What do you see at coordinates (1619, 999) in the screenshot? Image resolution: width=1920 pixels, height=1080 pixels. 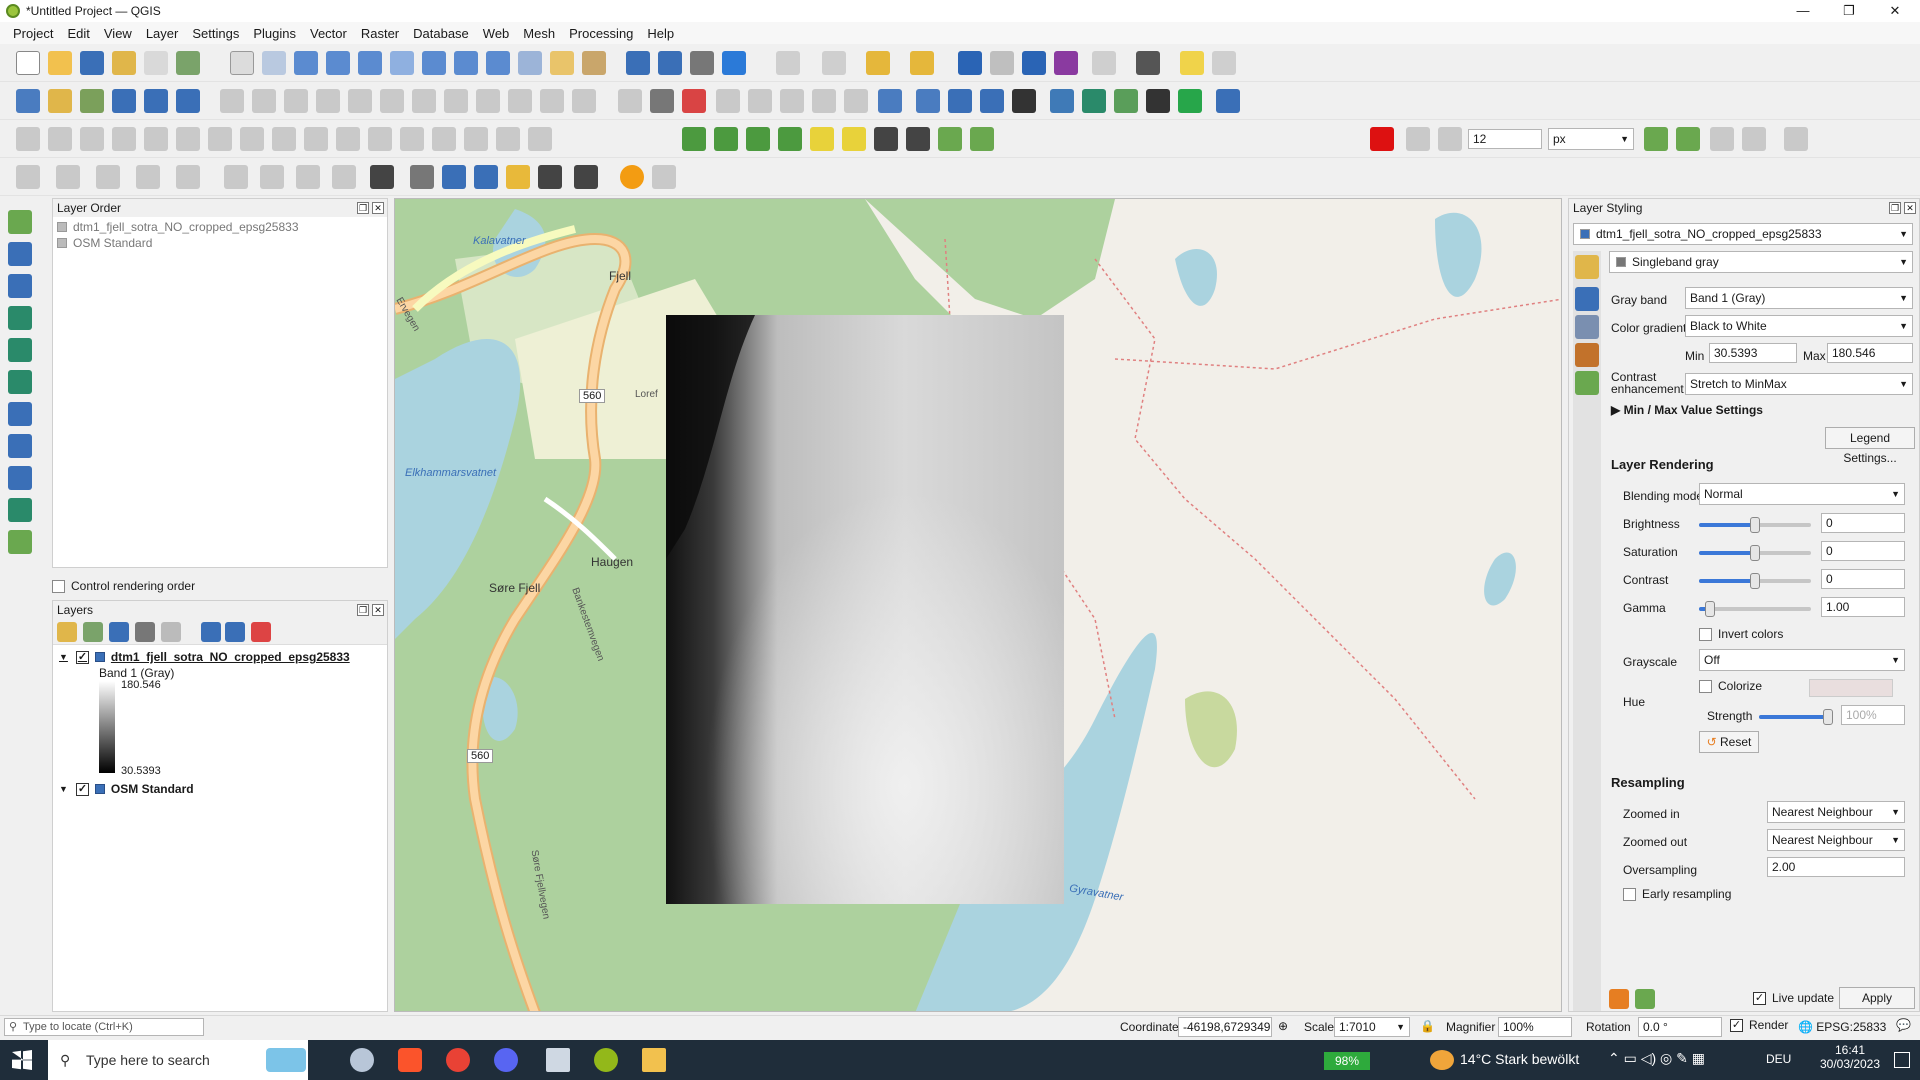 I see `undo-style-icon` at bounding box center [1619, 999].